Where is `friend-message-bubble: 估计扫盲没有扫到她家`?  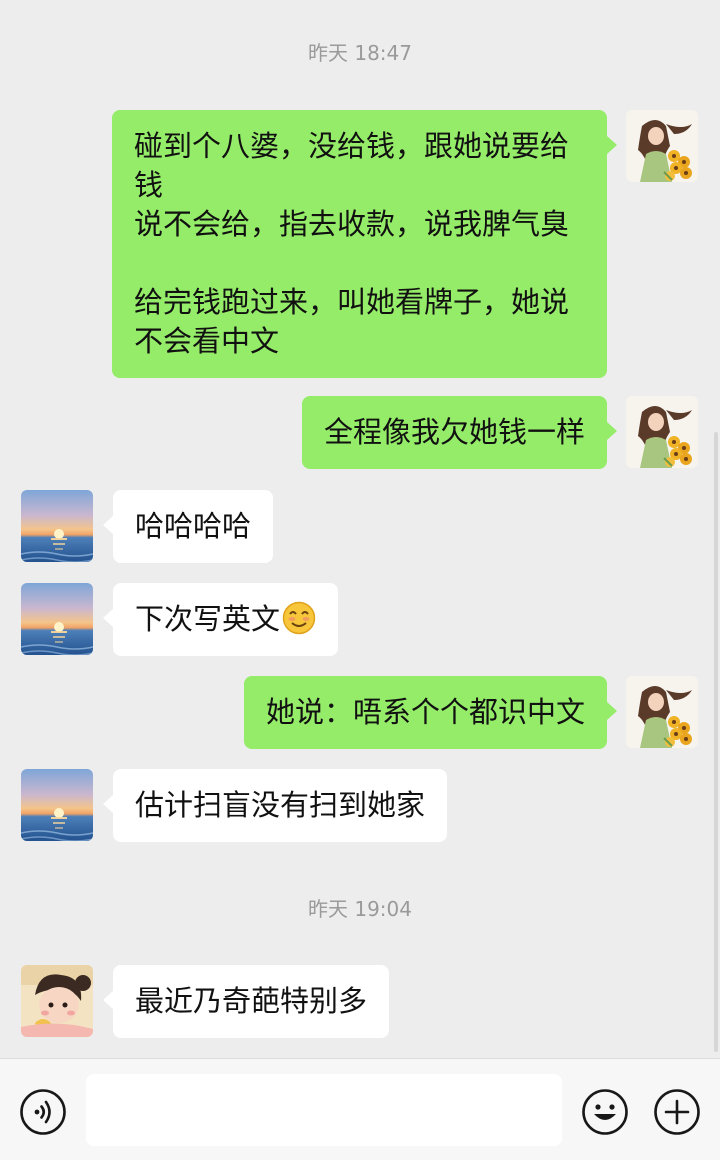 friend-message-bubble: 估计扫盲没有扫到她家 is located at coordinates (275, 805).